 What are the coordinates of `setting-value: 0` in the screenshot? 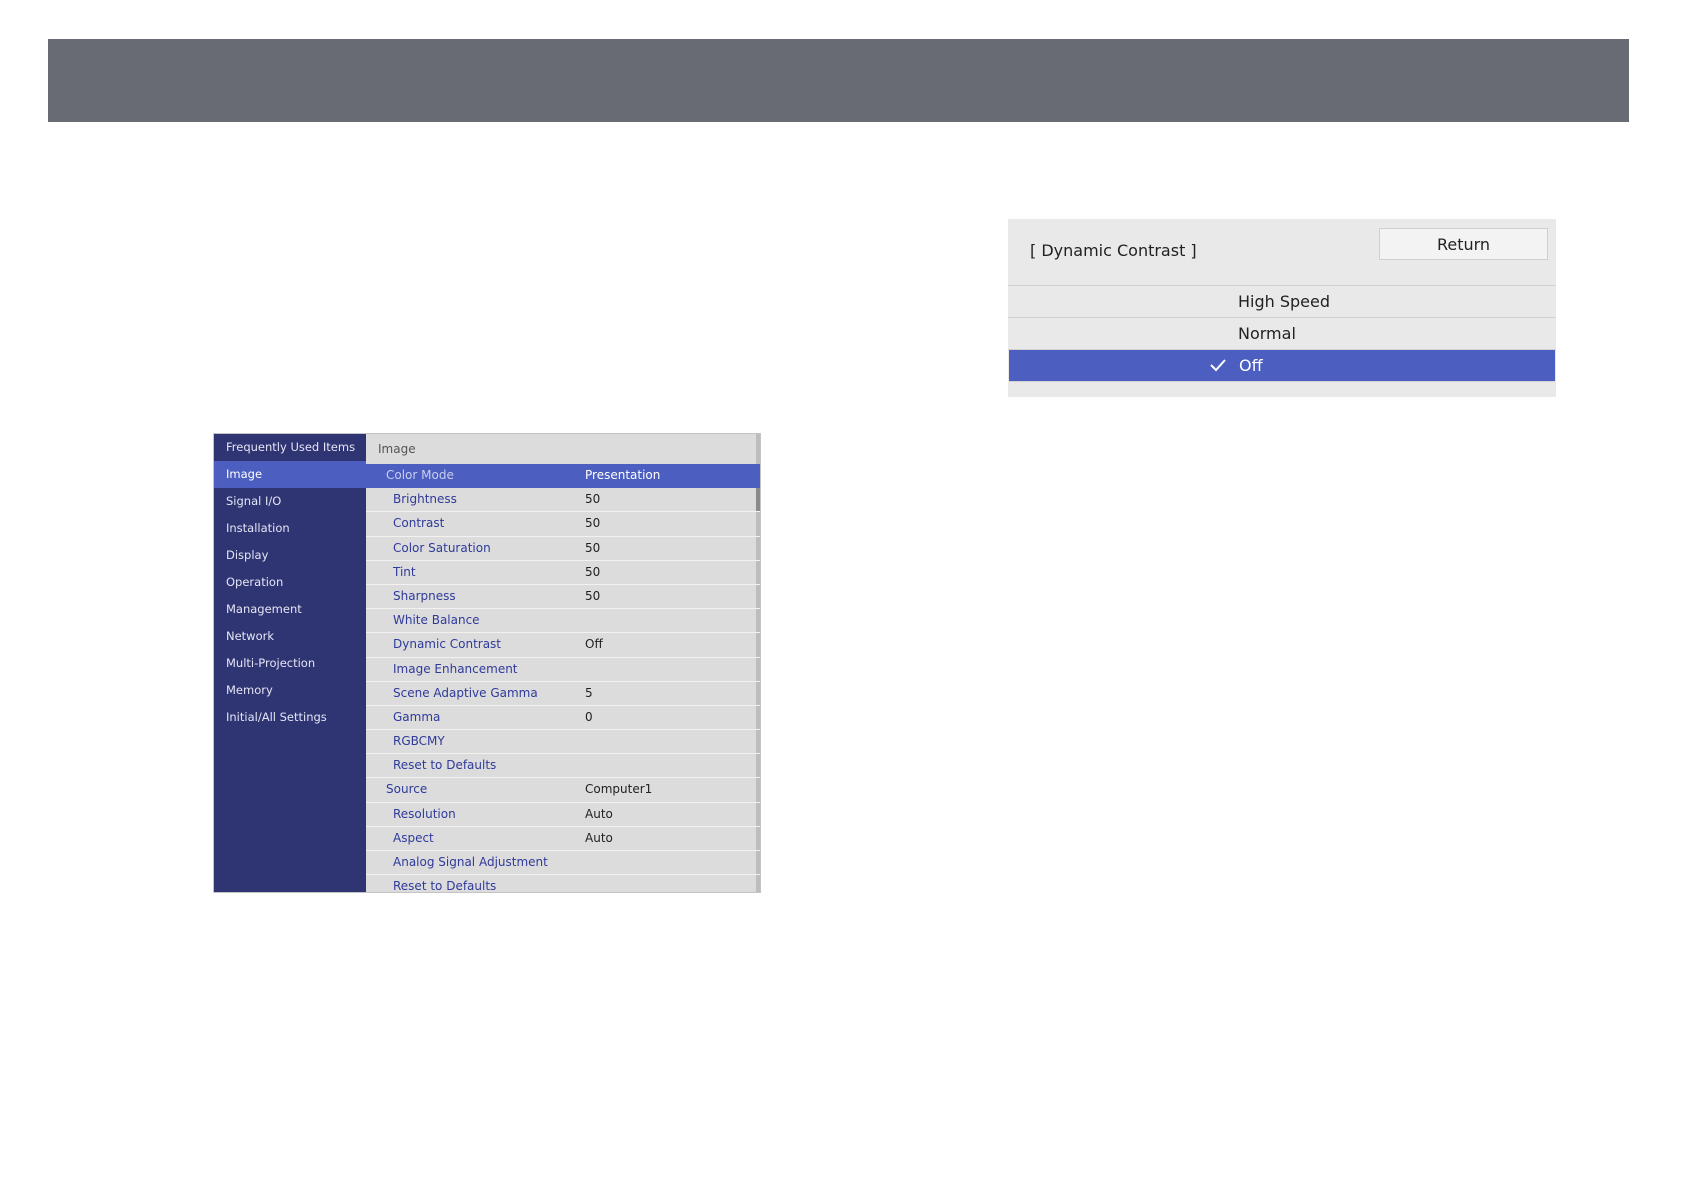 It's located at (589, 716).